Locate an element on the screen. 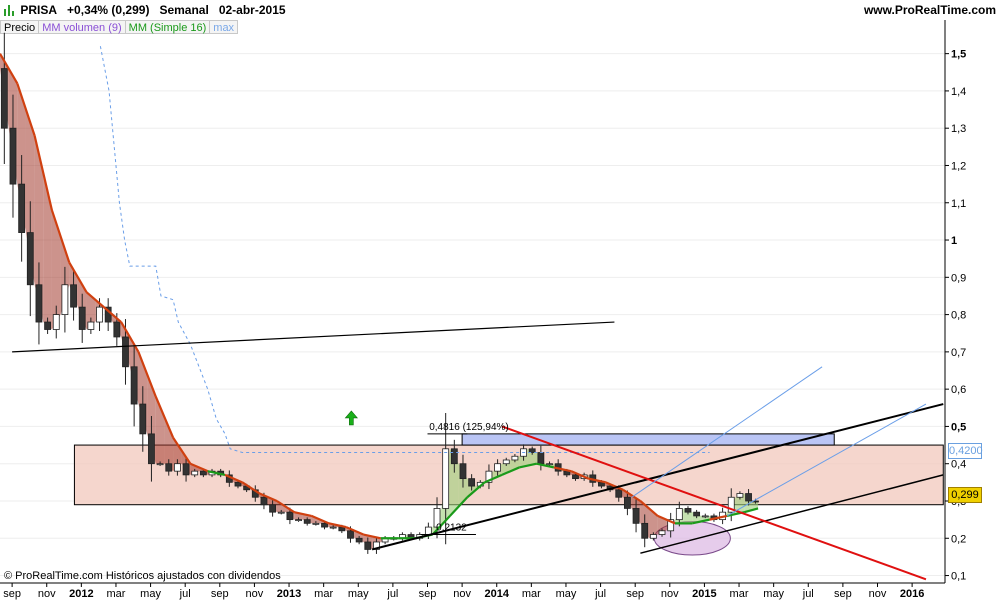 Image resolution: width=1000 pixels, height=600 pixels. y-tick-label: 0,9 is located at coordinates (958, 278).